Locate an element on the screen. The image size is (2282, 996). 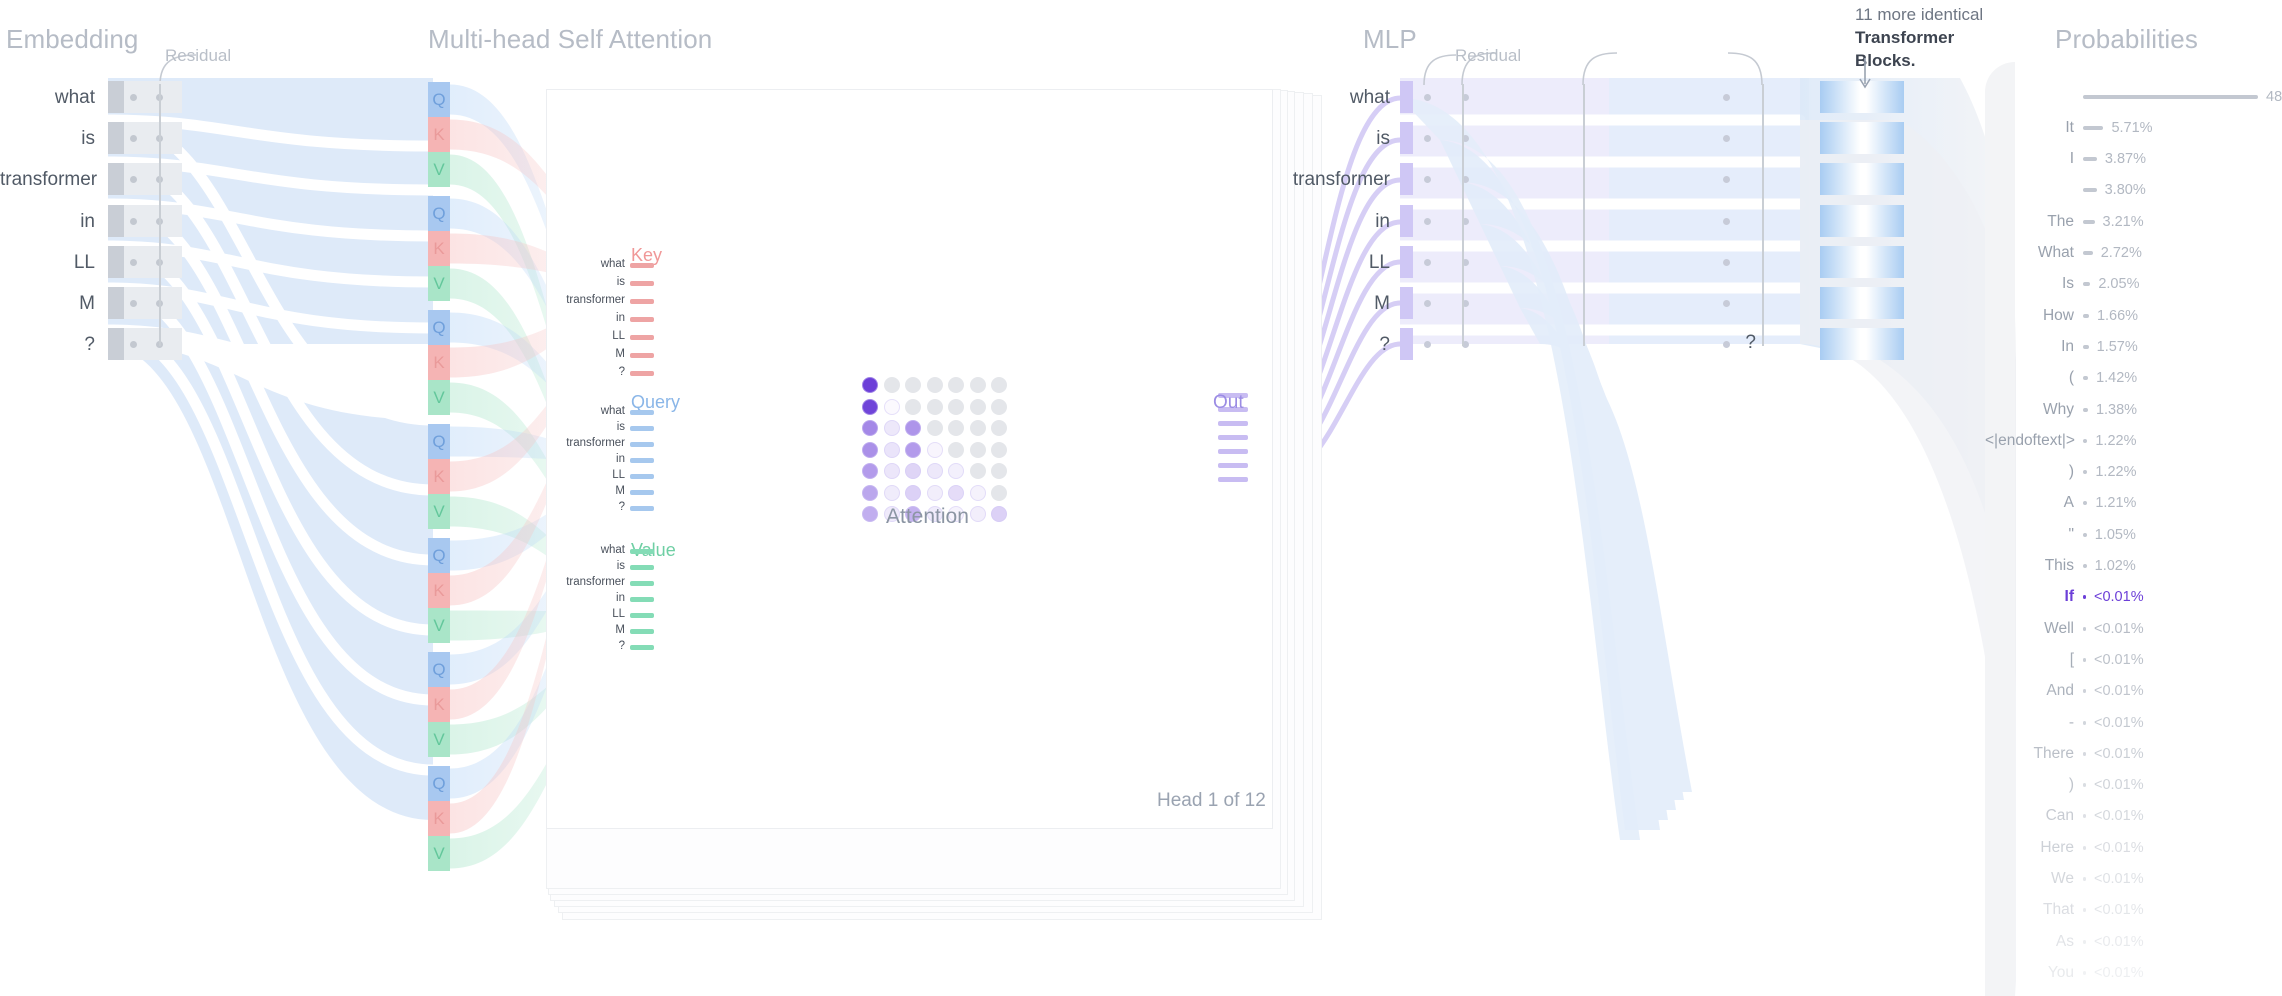
probability-row-9: (1.42% is located at coordinates (2061, 378).